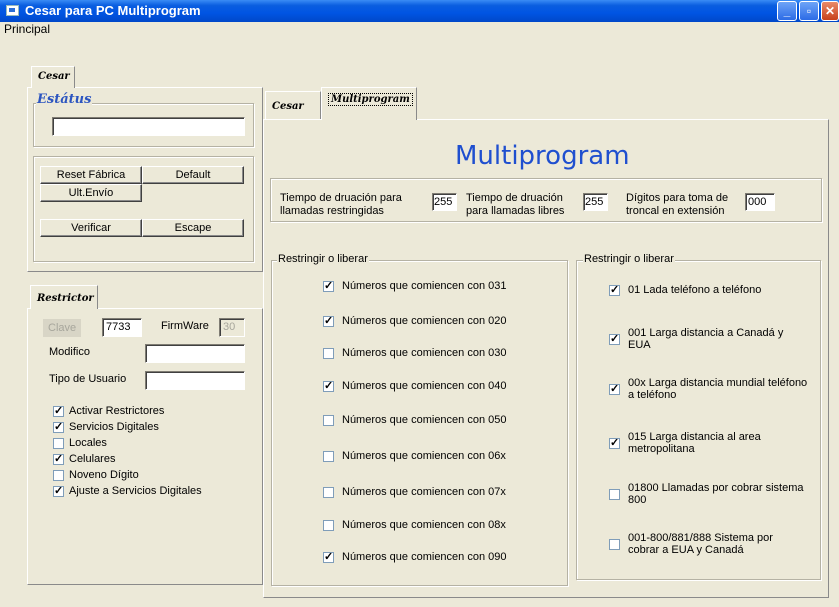  What do you see at coordinates (424, 420) in the screenshot?
I see `prefix-check-label: Números que comiencen con 050` at bounding box center [424, 420].